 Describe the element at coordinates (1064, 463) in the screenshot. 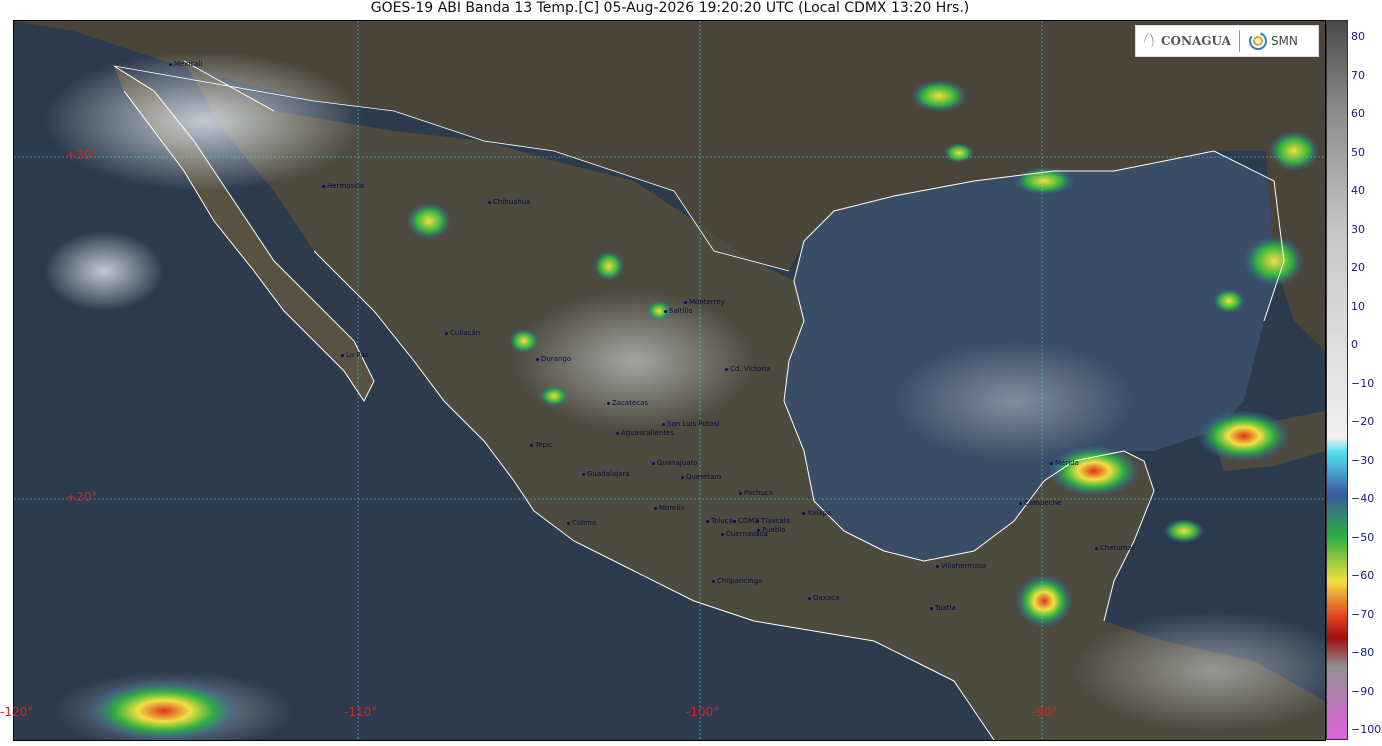

I see `city-label: Mérida` at that location.